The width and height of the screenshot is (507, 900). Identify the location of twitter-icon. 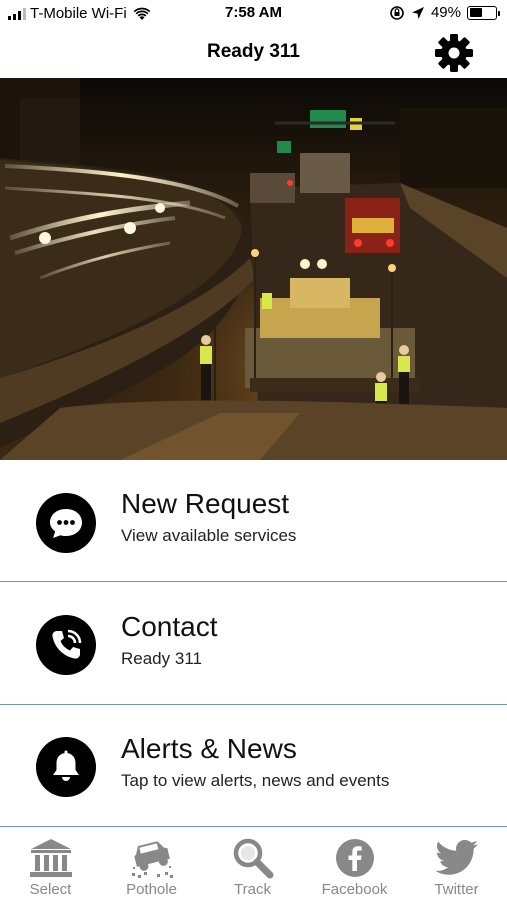
(457, 858).